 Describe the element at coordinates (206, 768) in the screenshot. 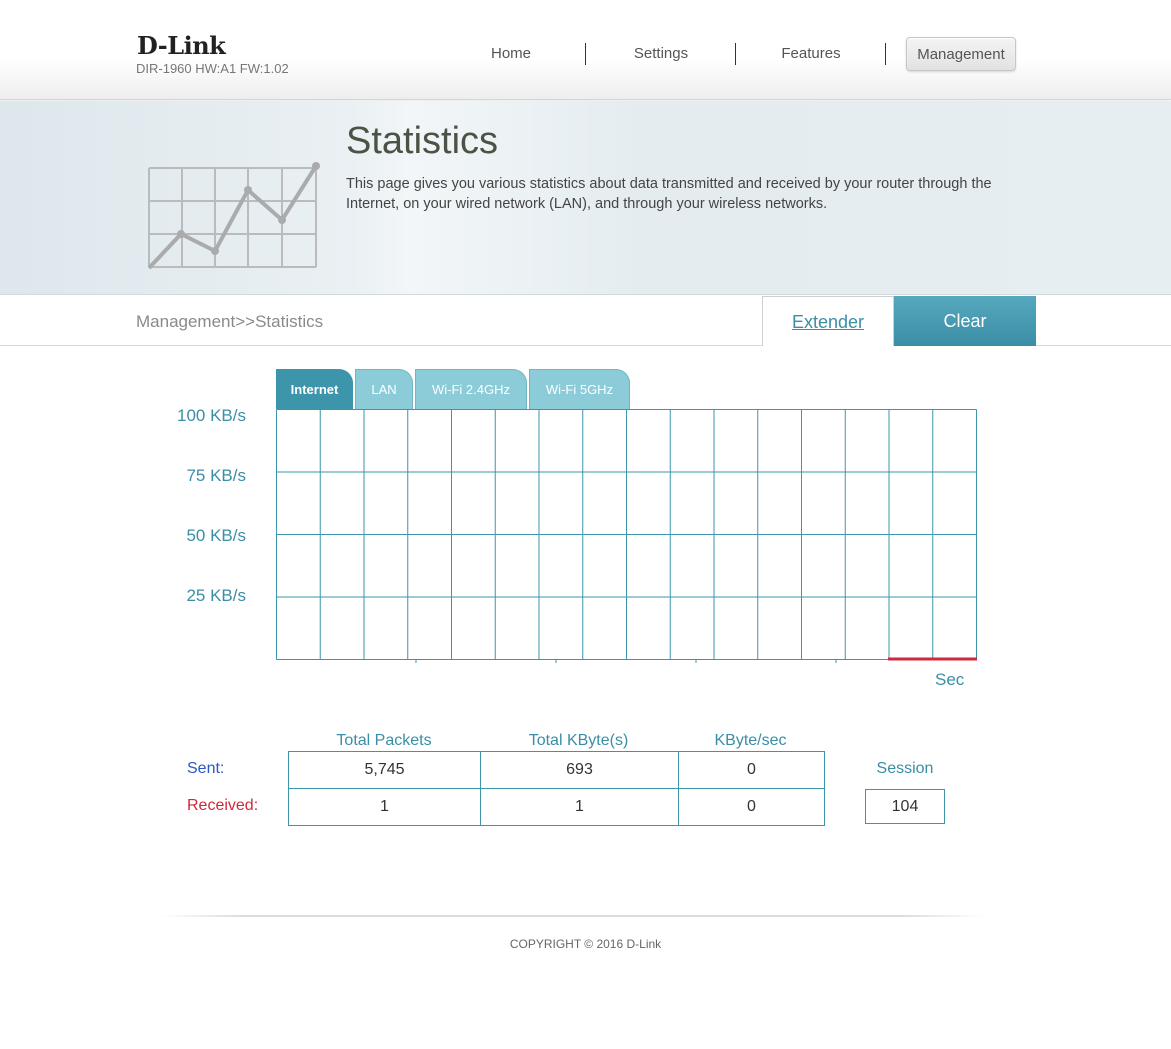

I see `sent-label: Sent:` at that location.